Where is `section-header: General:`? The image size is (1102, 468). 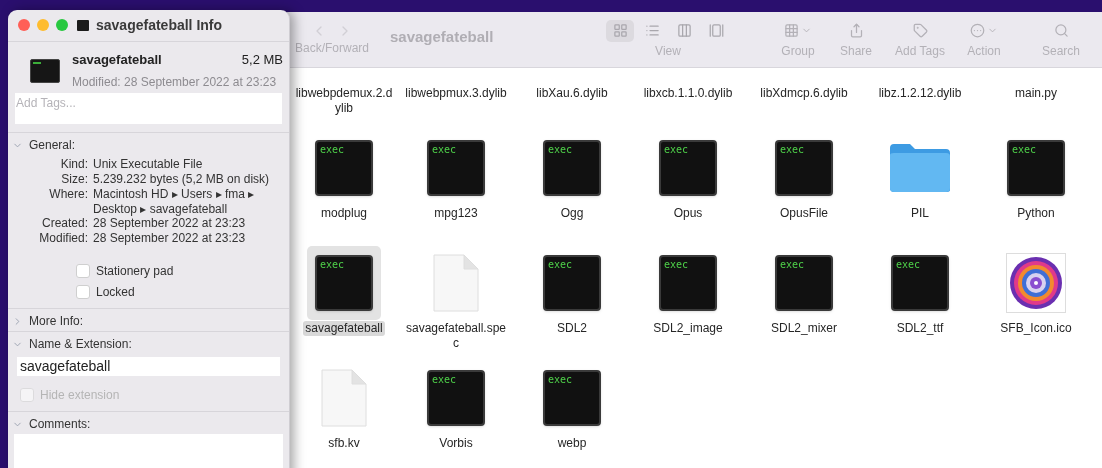
section-header: General: is located at coordinates (148, 145).